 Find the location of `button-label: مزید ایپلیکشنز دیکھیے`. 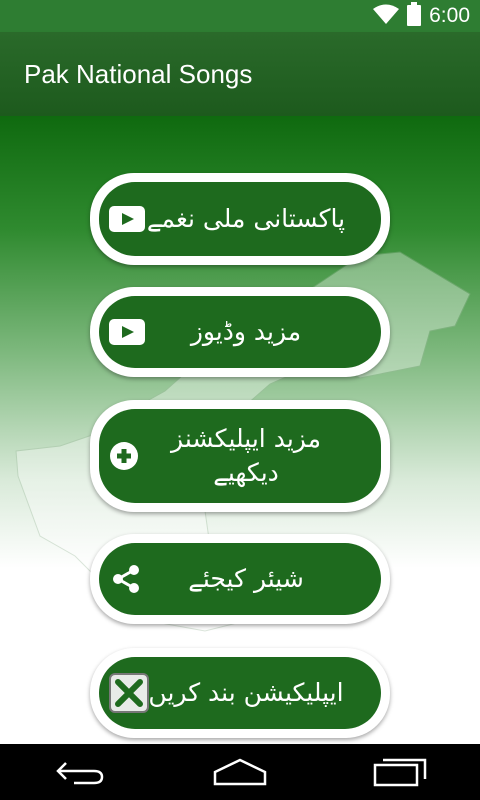

button-label: مزید ایپلیکشنز دیکھیے is located at coordinates (246, 455).